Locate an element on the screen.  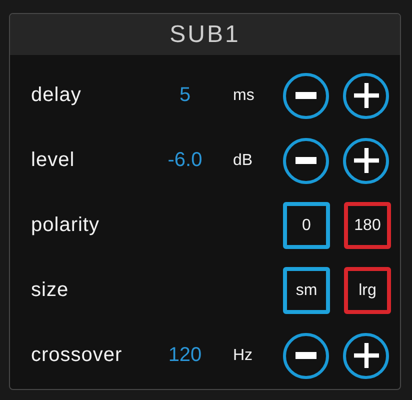
unit-label: Hz is located at coordinates (243, 355).